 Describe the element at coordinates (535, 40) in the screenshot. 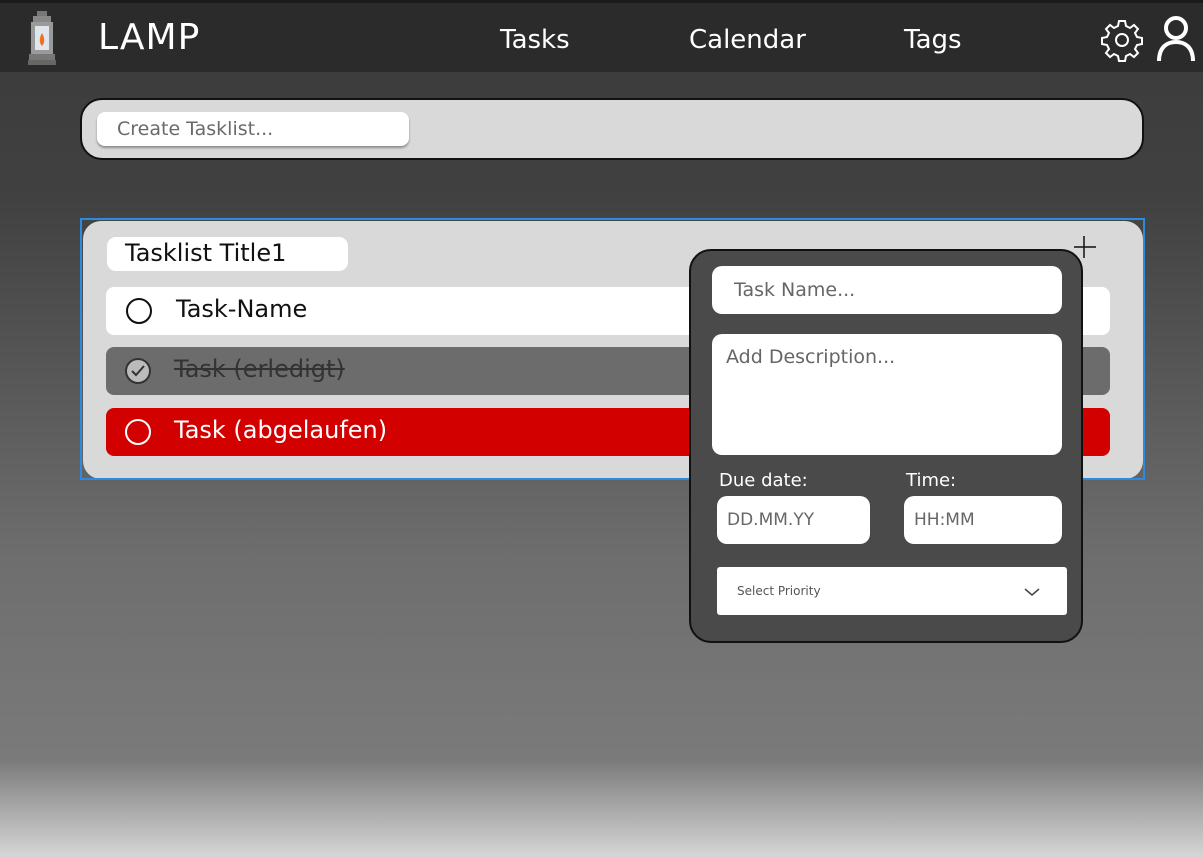

I see `nav-tasks: Tasks` at that location.